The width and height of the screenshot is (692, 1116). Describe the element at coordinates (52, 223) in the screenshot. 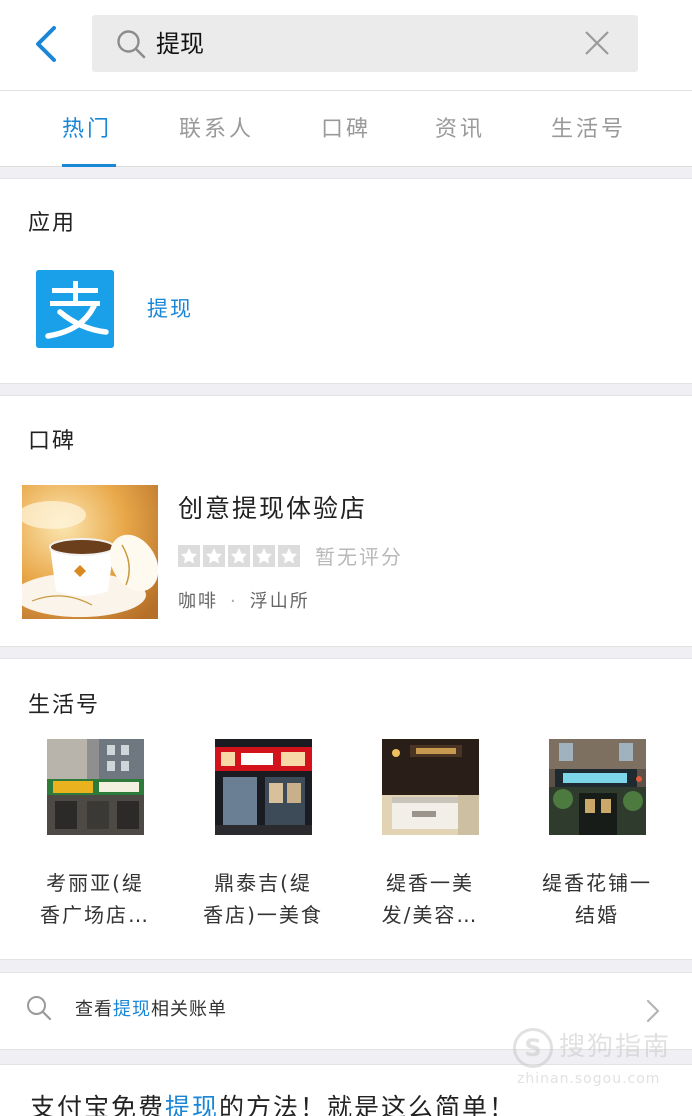

I see `apps-section-title: 应用` at that location.